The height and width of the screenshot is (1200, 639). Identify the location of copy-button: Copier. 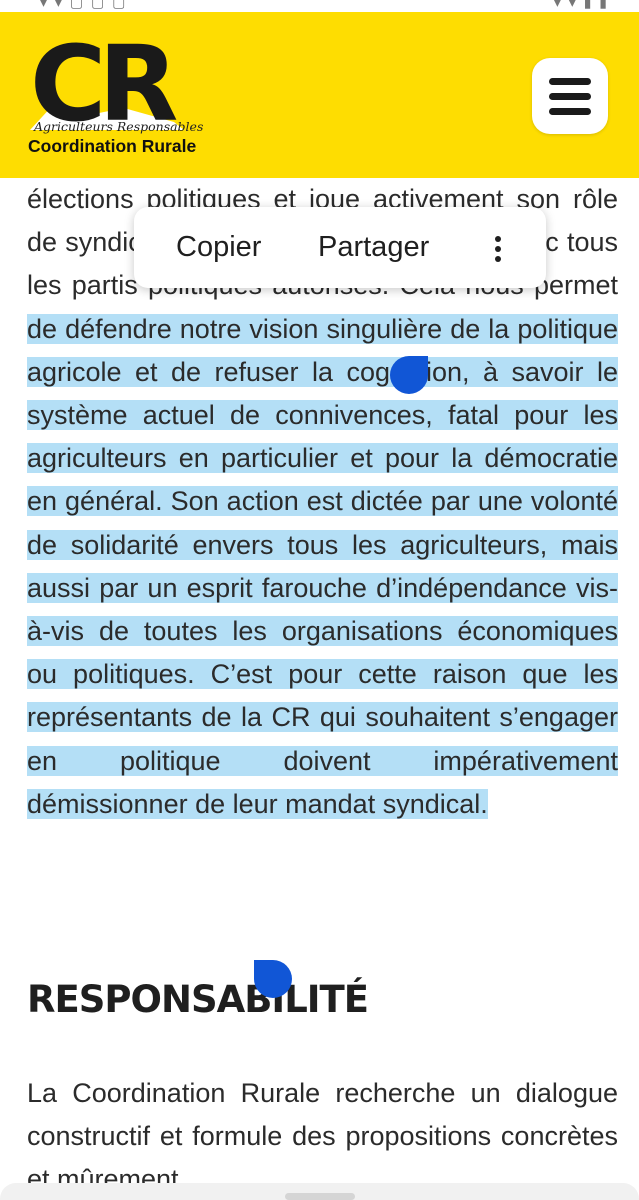
(218, 247).